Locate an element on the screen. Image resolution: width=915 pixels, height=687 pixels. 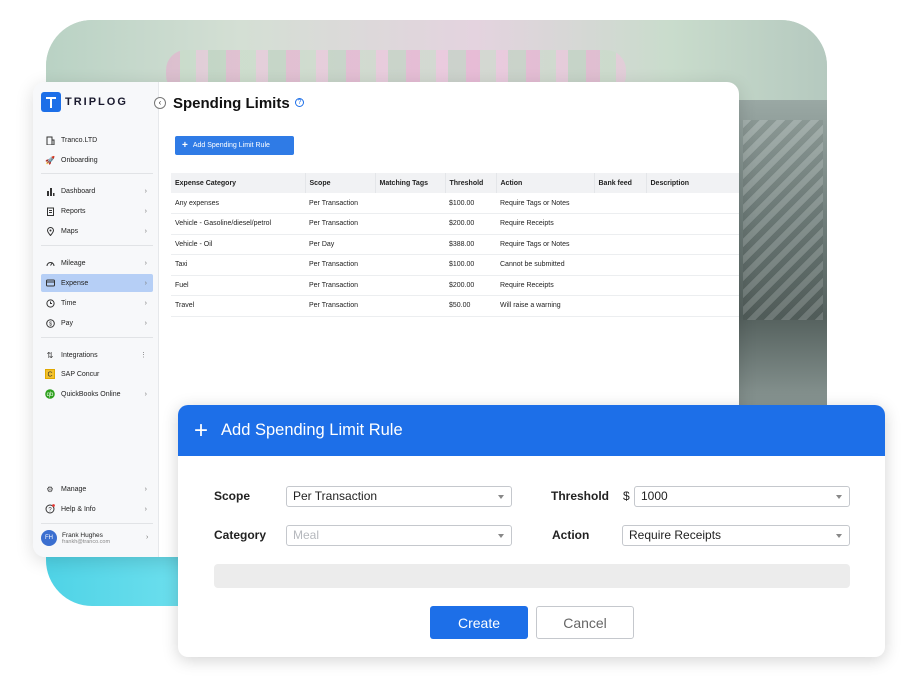
scope-select: Per Transaction is located at coordinates (399, 496).